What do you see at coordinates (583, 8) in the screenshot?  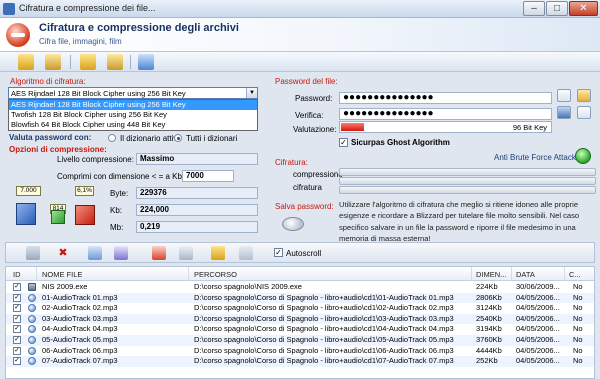 I see `close-button: ✕` at bounding box center [583, 8].